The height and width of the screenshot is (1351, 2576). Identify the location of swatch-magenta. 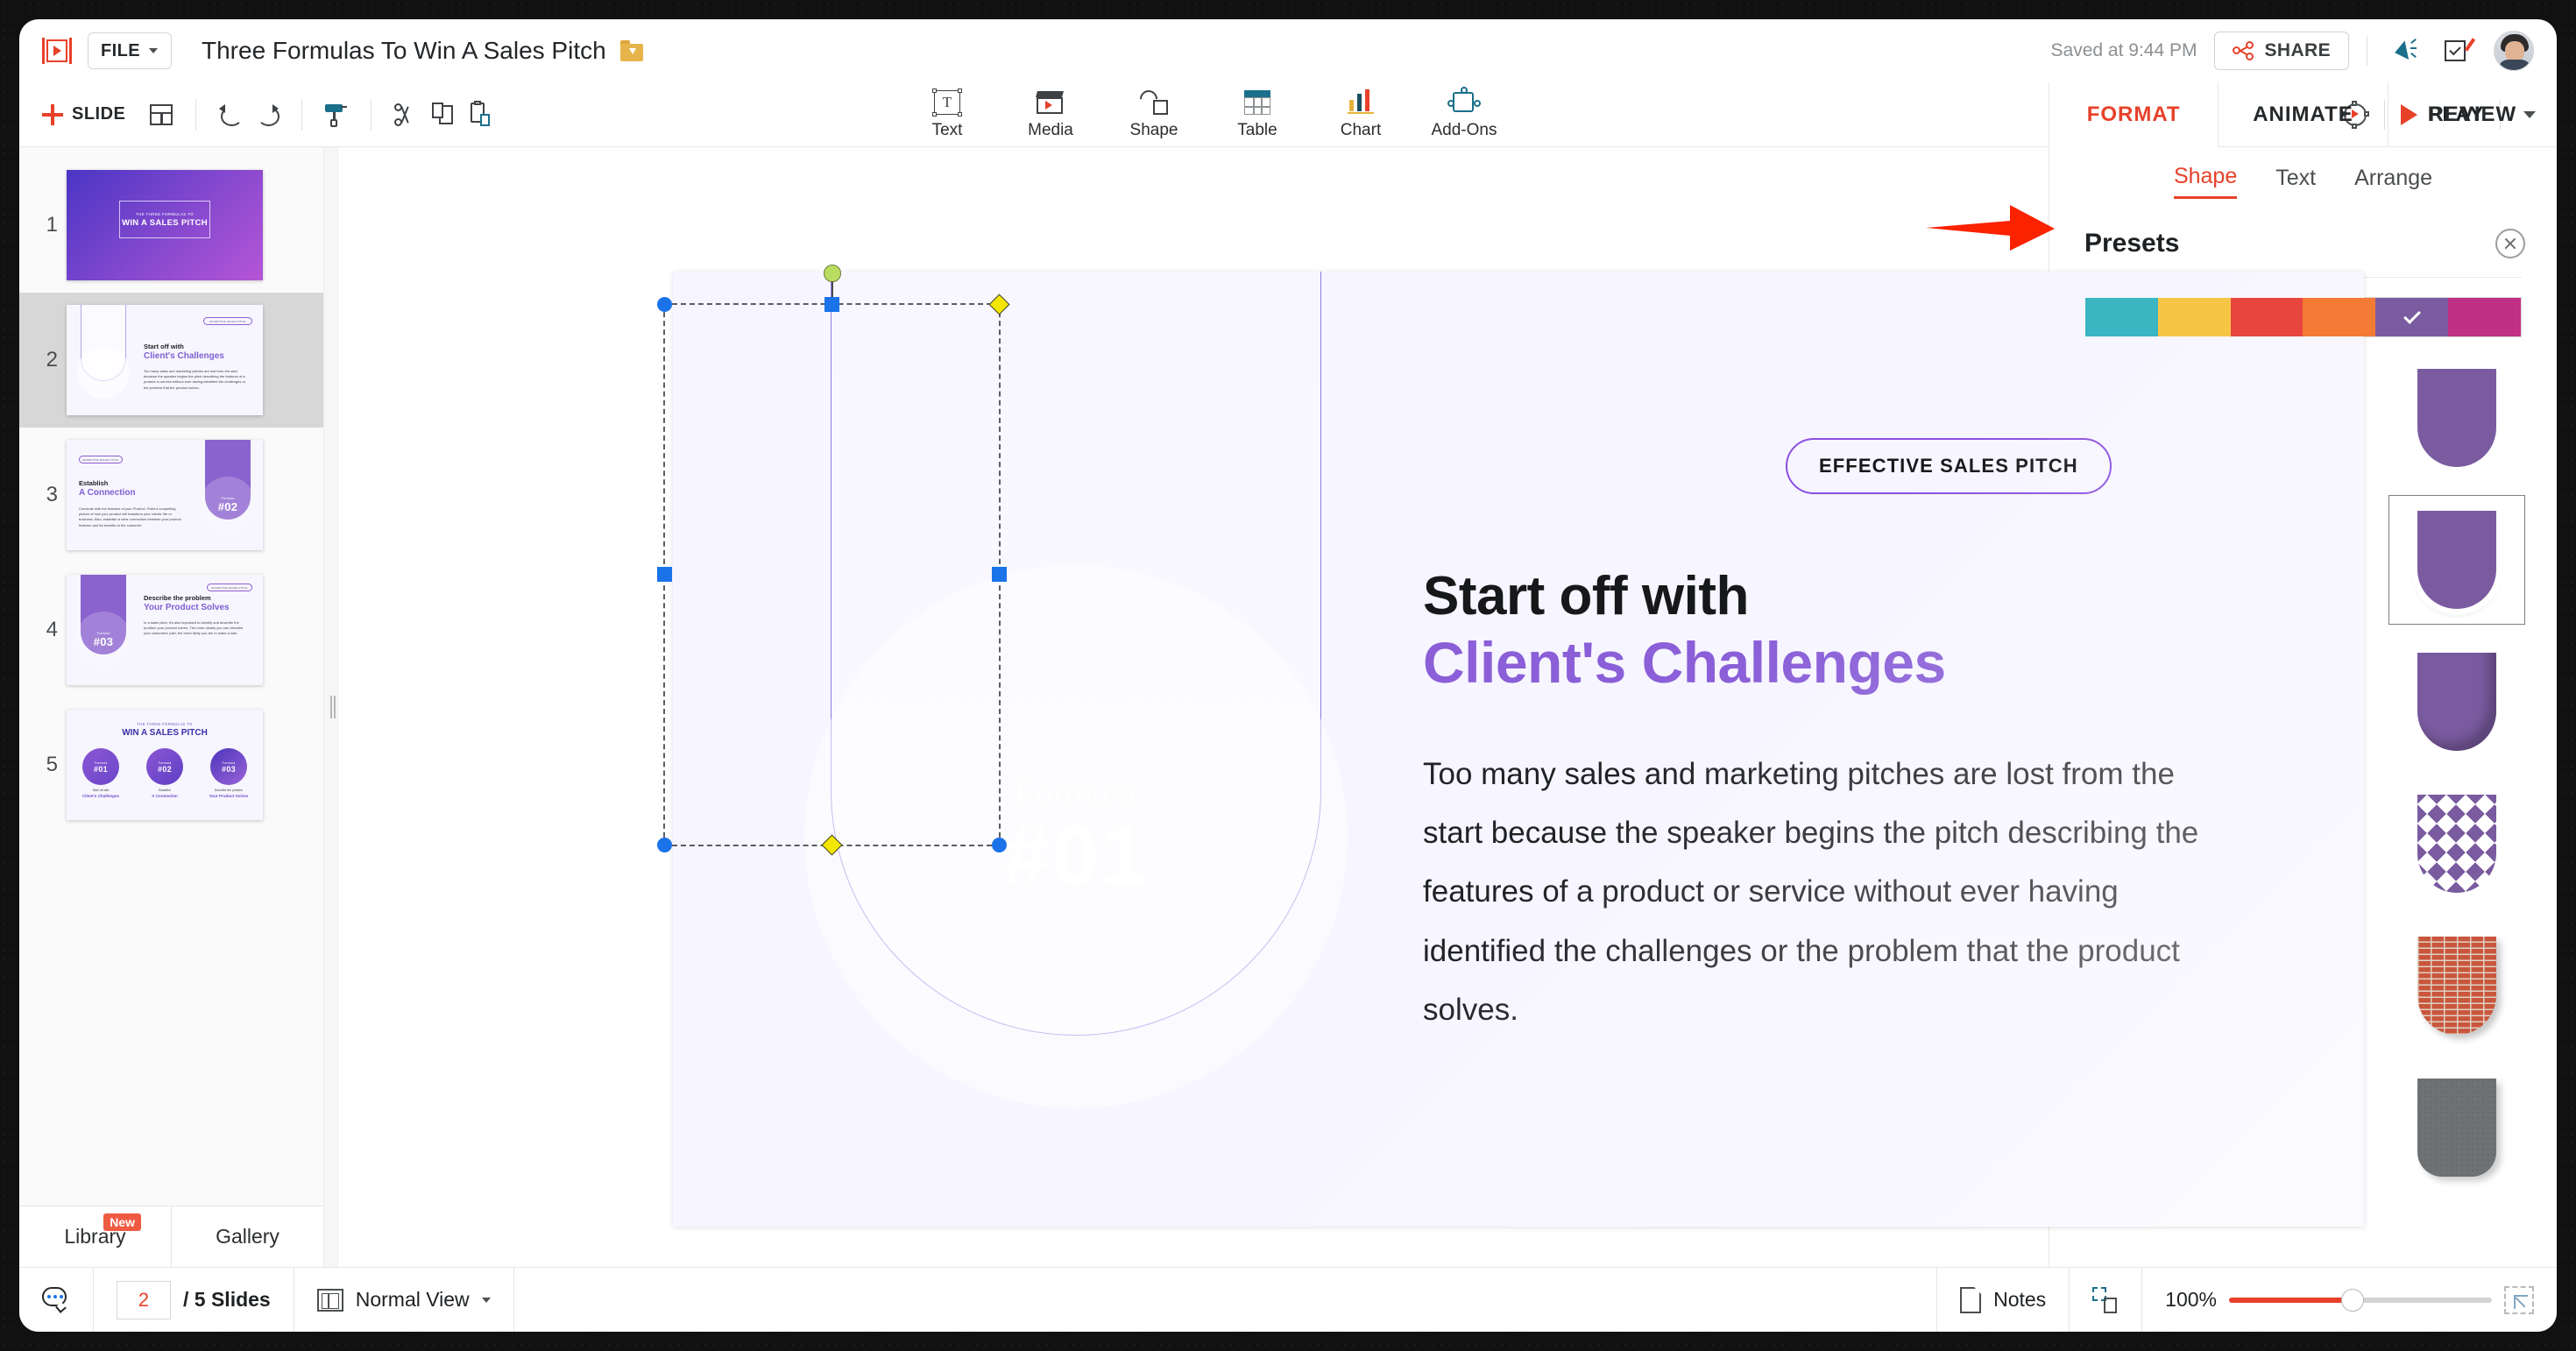
(2484, 317).